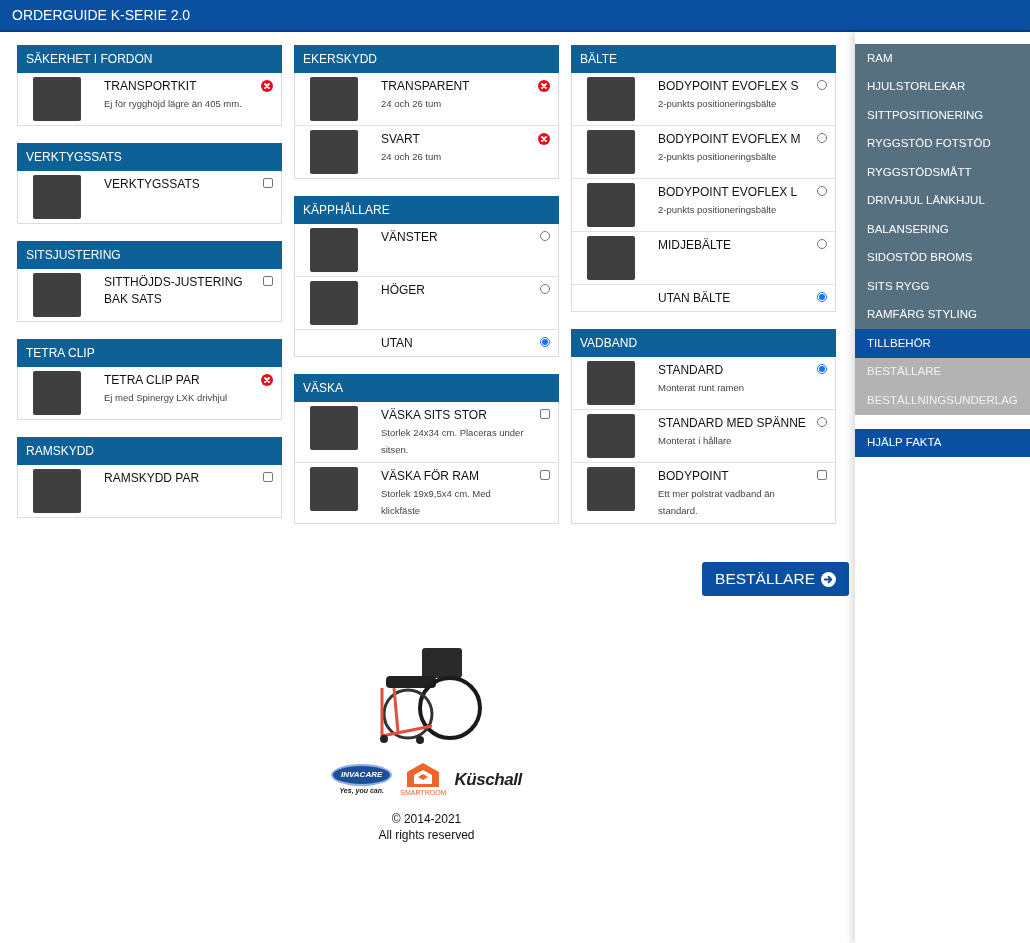 The height and width of the screenshot is (943, 1030). Describe the element at coordinates (703, 343) in the screenshot. I see `section-header: VADBAND` at that location.